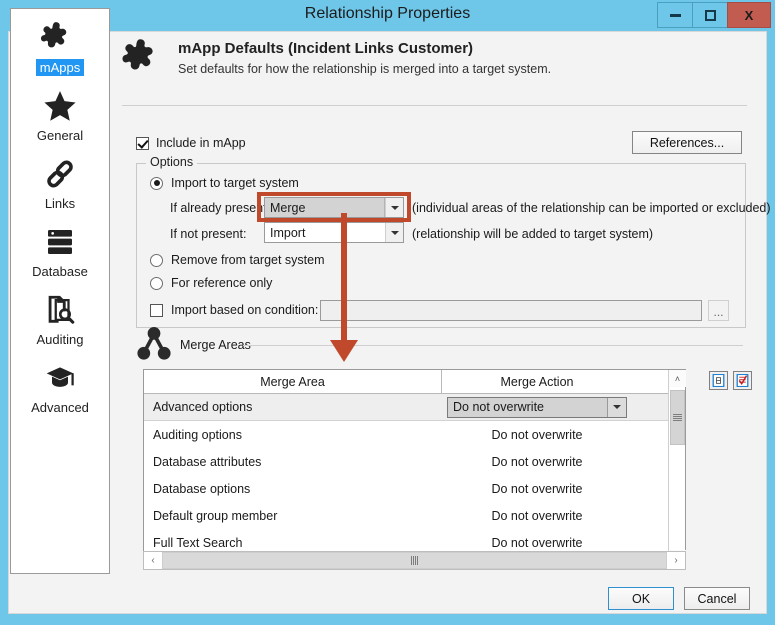 This screenshot has height=625, width=775. What do you see at coordinates (60, 378) in the screenshot?
I see `graduation-cap-icon` at bounding box center [60, 378].